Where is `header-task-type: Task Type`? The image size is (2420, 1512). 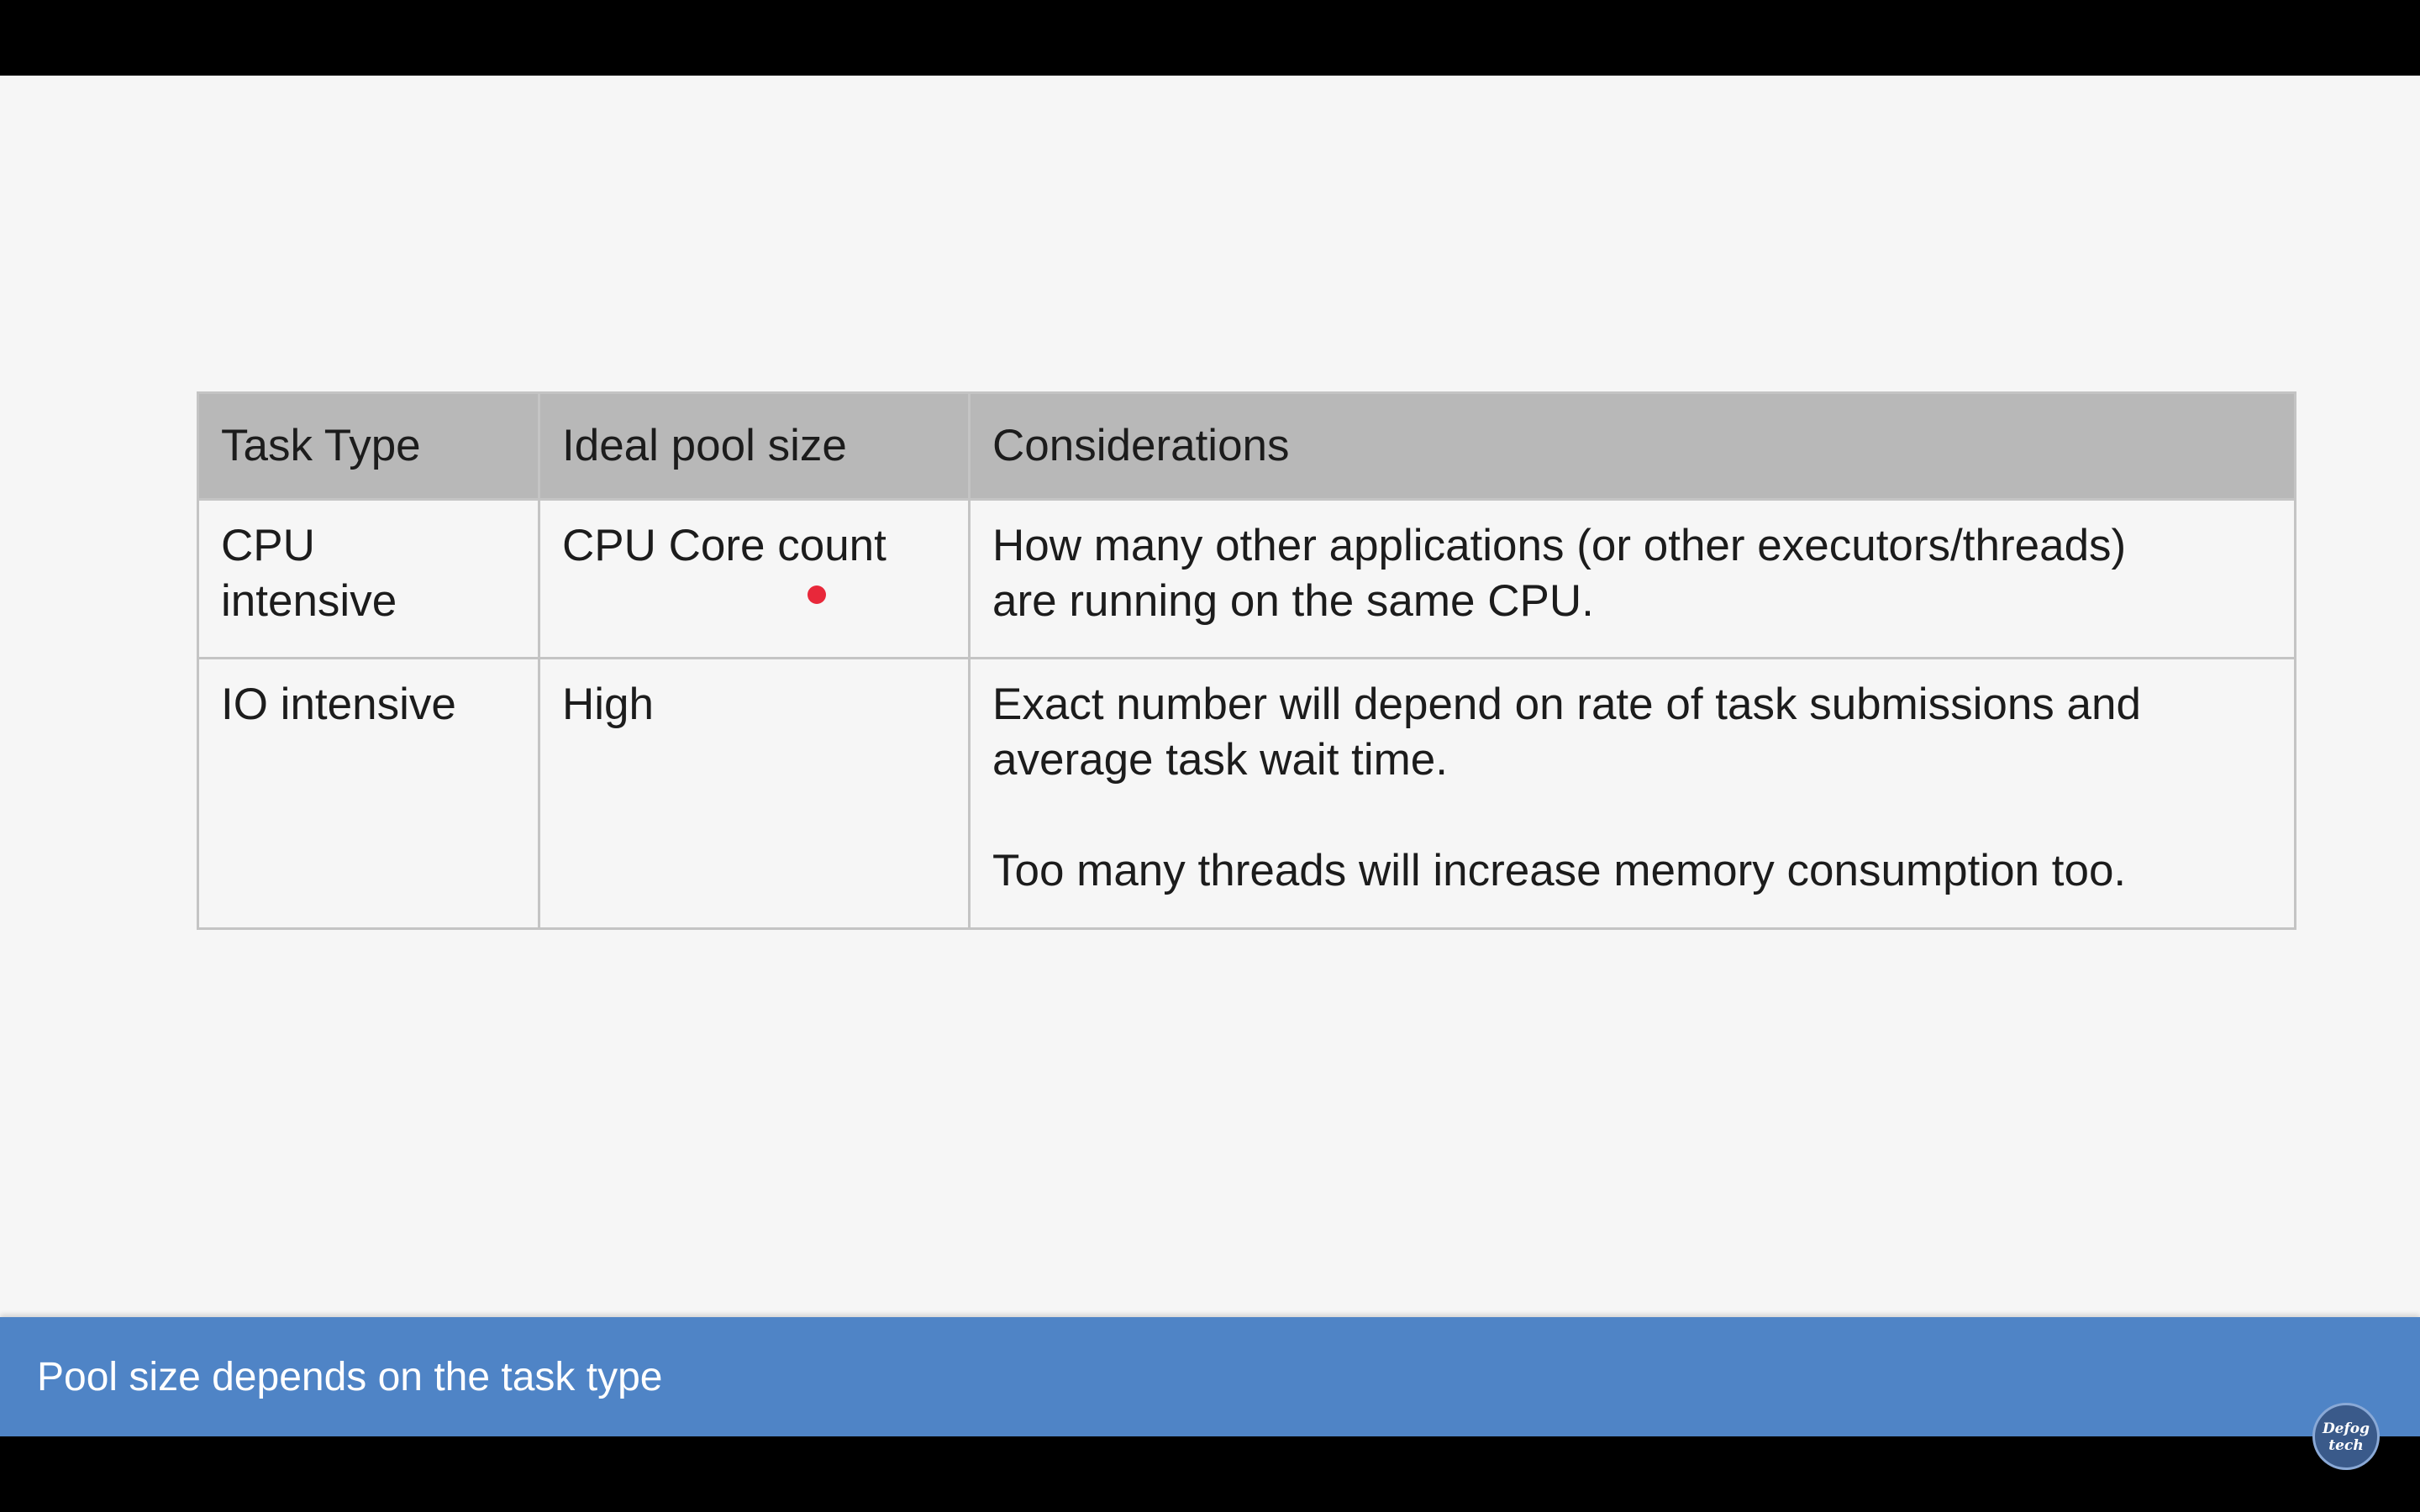
header-task-type: Task Type is located at coordinates (368, 446).